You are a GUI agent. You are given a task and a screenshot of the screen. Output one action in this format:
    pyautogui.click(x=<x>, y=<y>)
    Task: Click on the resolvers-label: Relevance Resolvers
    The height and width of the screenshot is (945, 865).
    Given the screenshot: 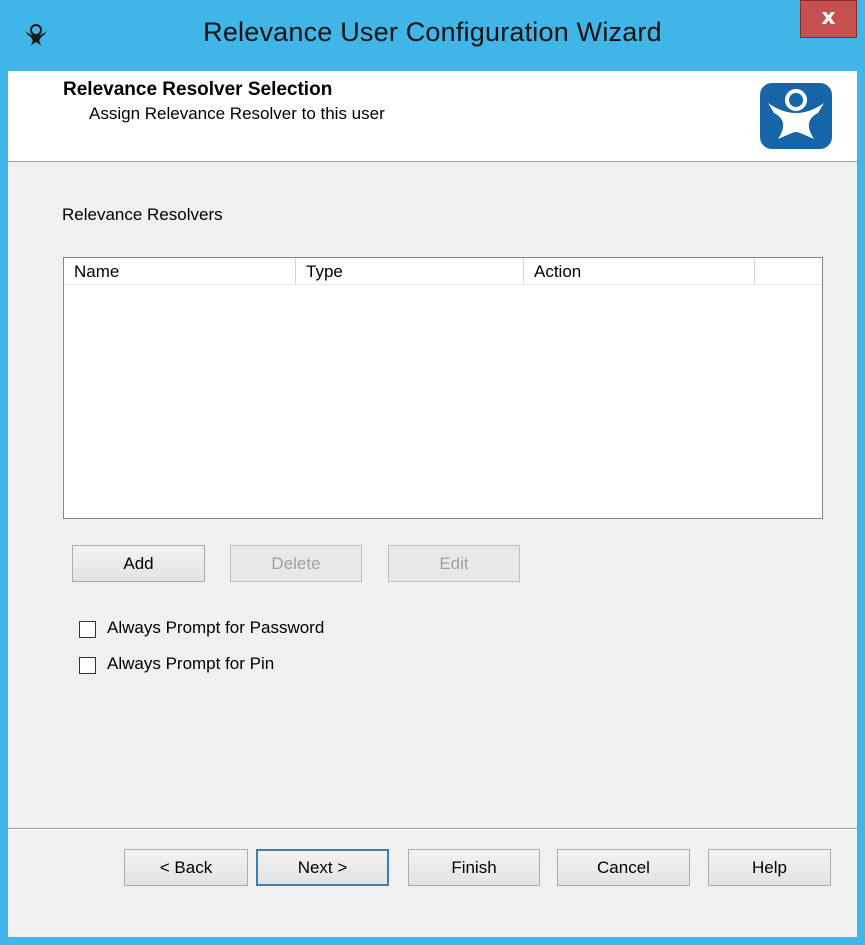 What is the action you would take?
    pyautogui.click(x=142, y=214)
    